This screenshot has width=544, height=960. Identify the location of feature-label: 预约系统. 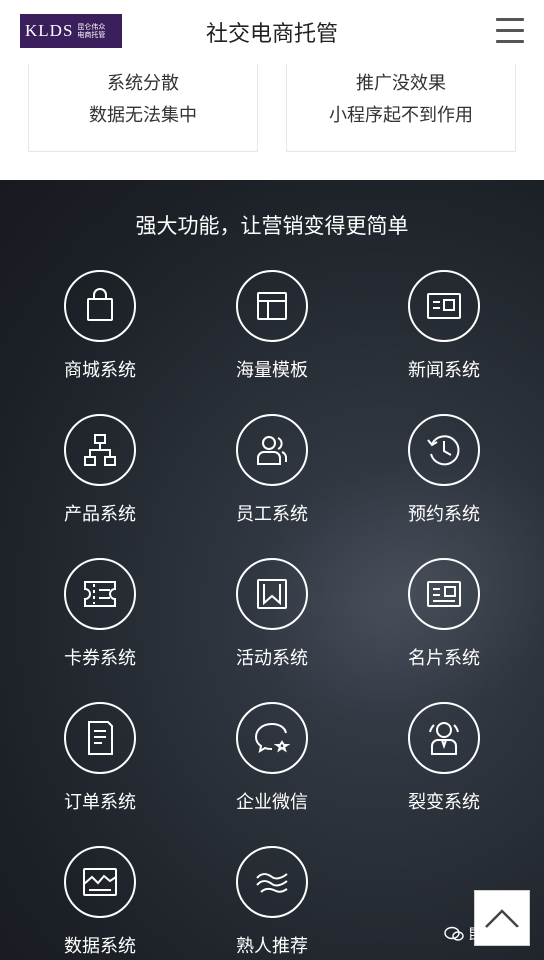
(444, 514).